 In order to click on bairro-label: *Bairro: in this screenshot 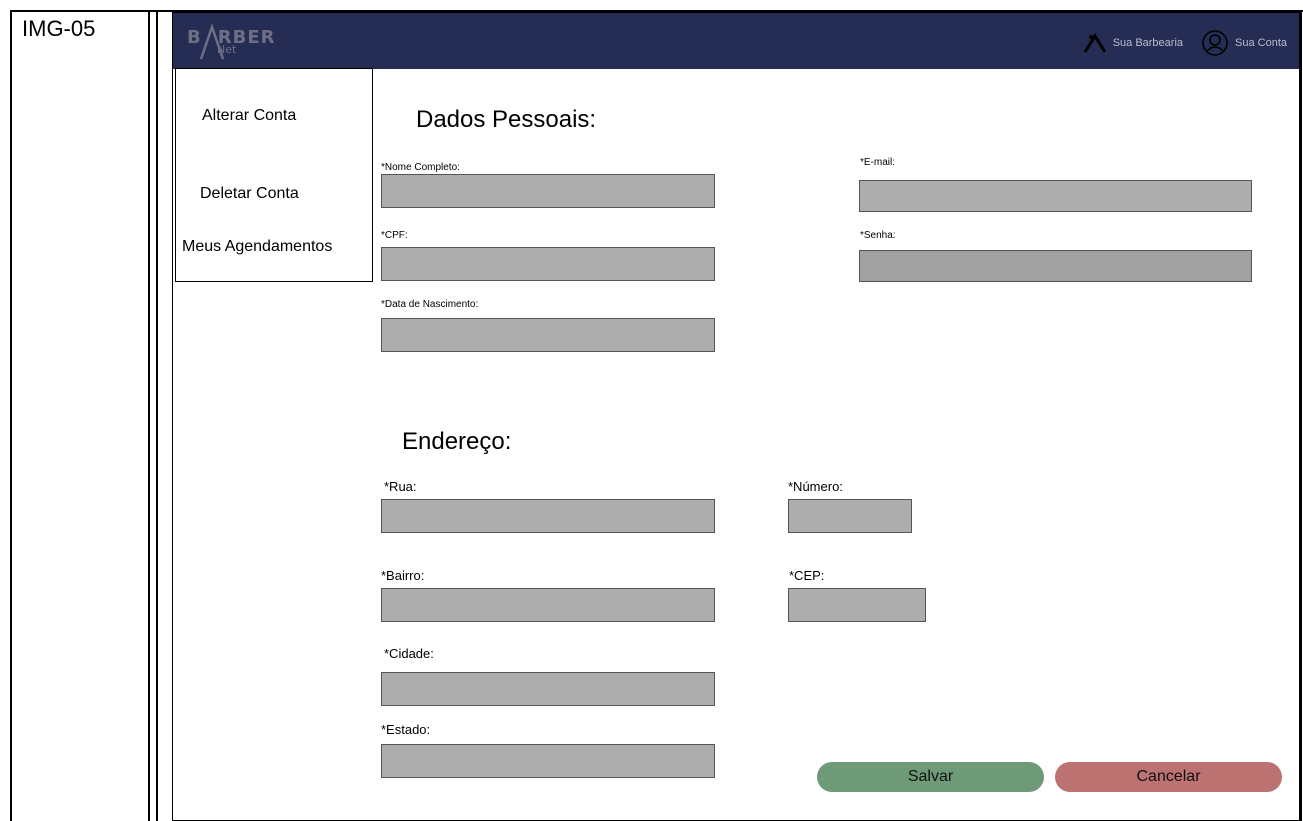, I will do `click(403, 575)`.